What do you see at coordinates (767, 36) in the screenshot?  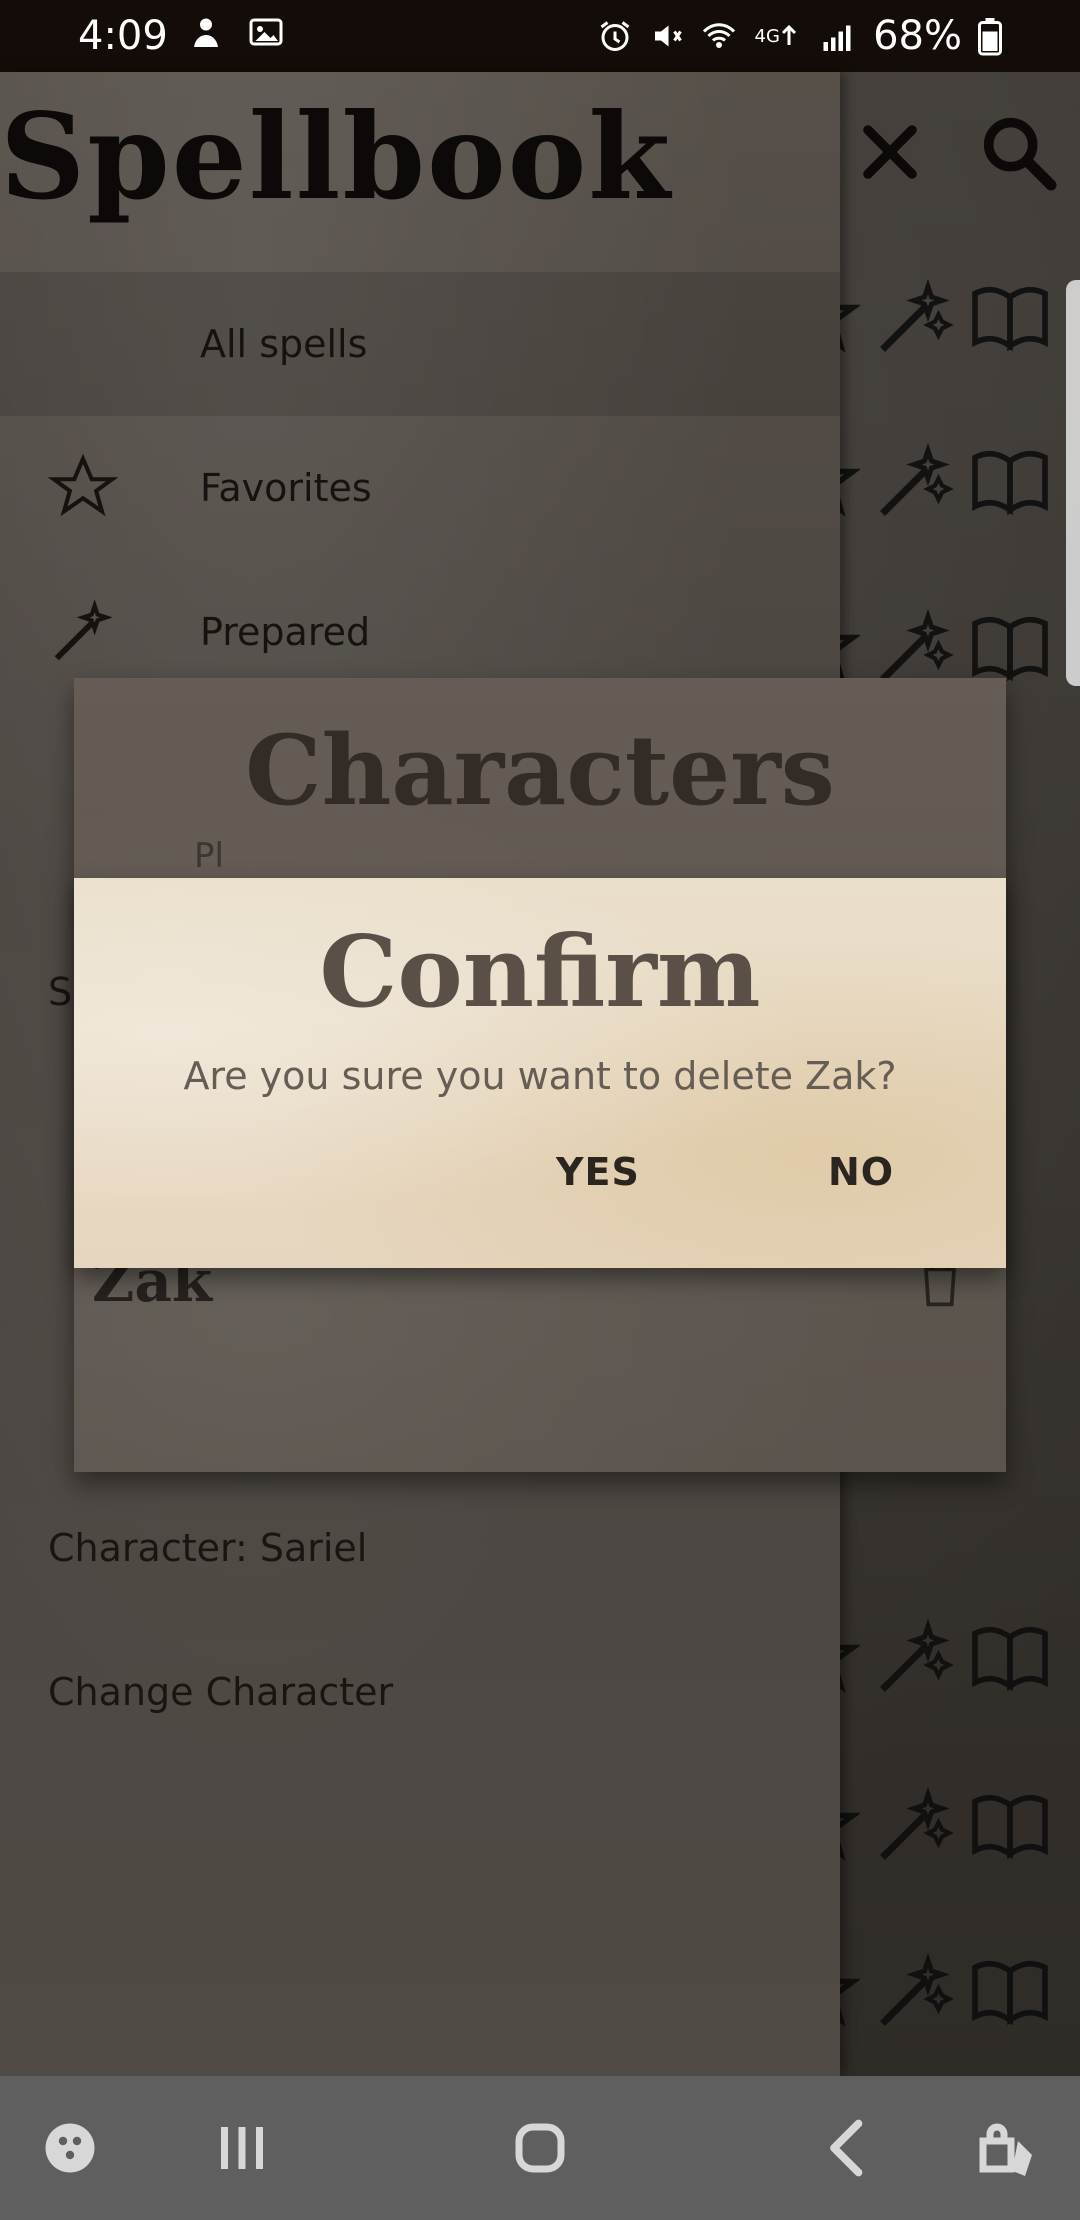 I see `svg-text: 4G` at bounding box center [767, 36].